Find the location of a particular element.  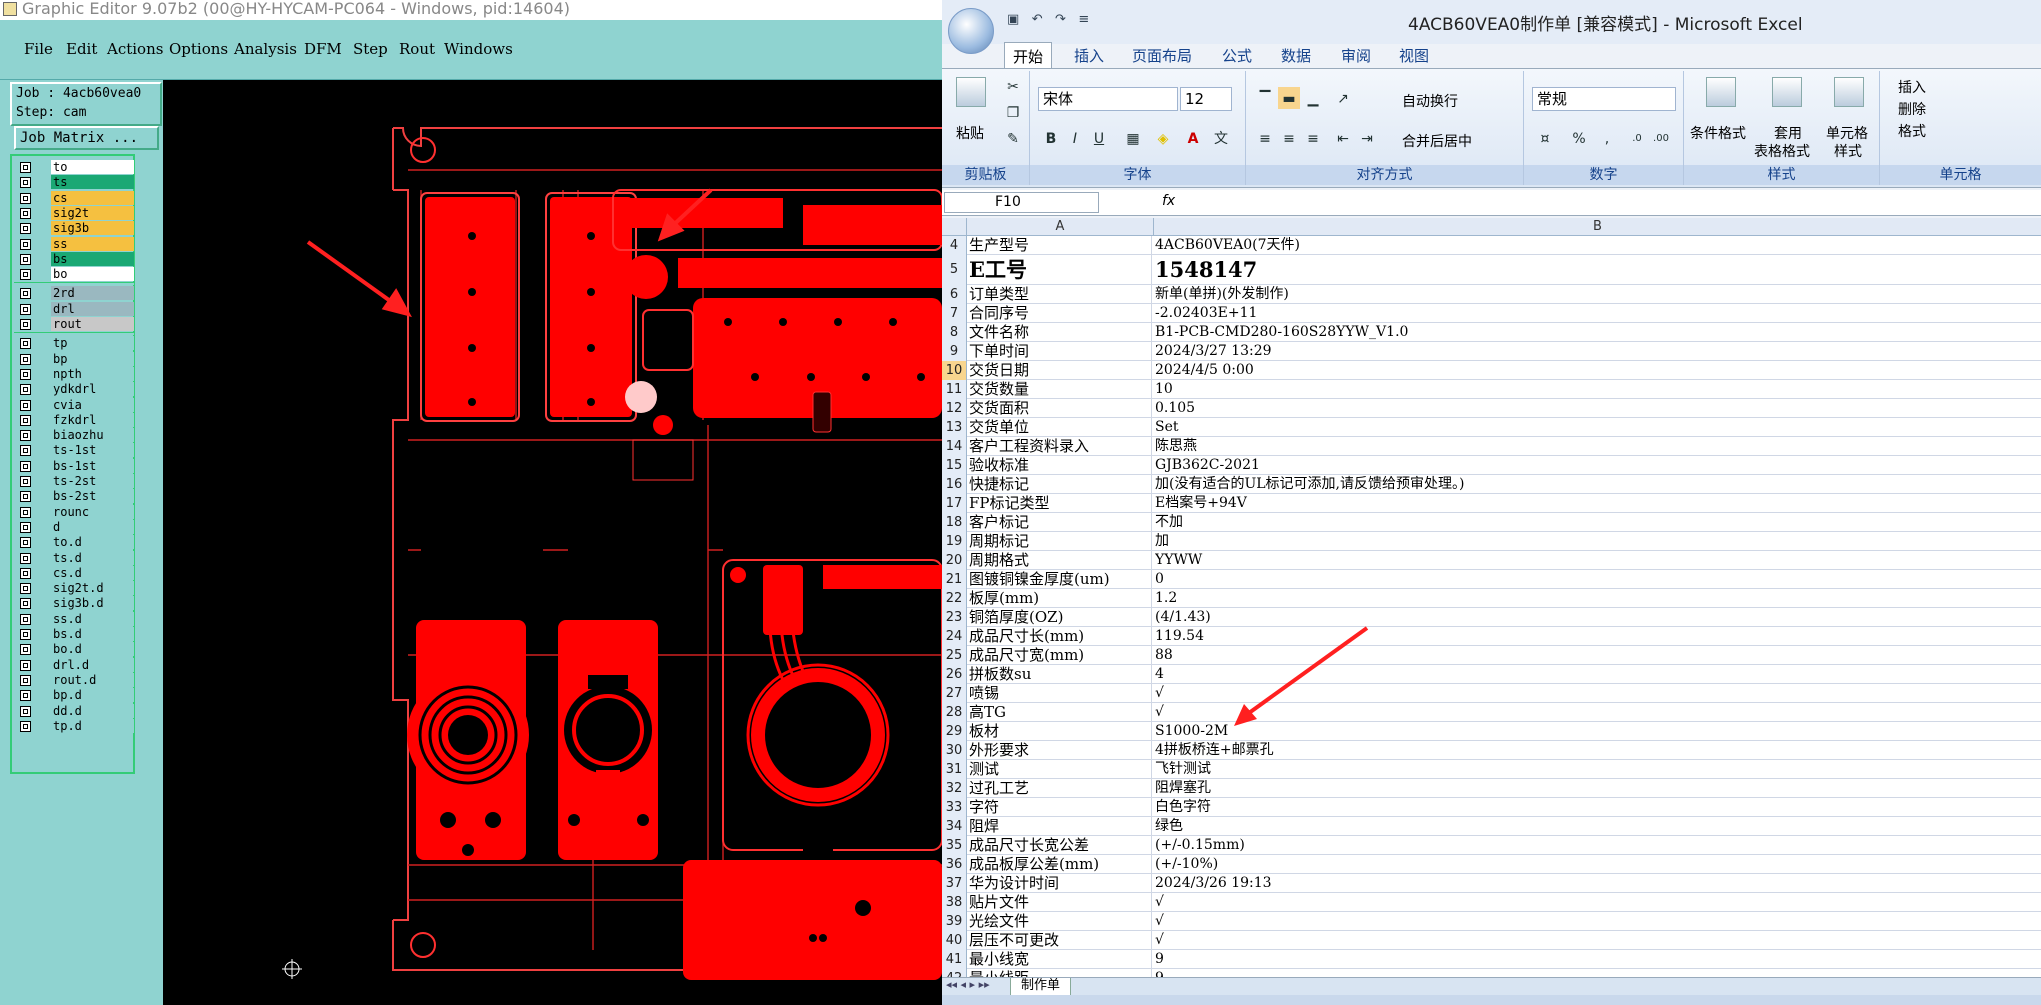

layer-row: bs-2st is located at coordinates (74, 496).